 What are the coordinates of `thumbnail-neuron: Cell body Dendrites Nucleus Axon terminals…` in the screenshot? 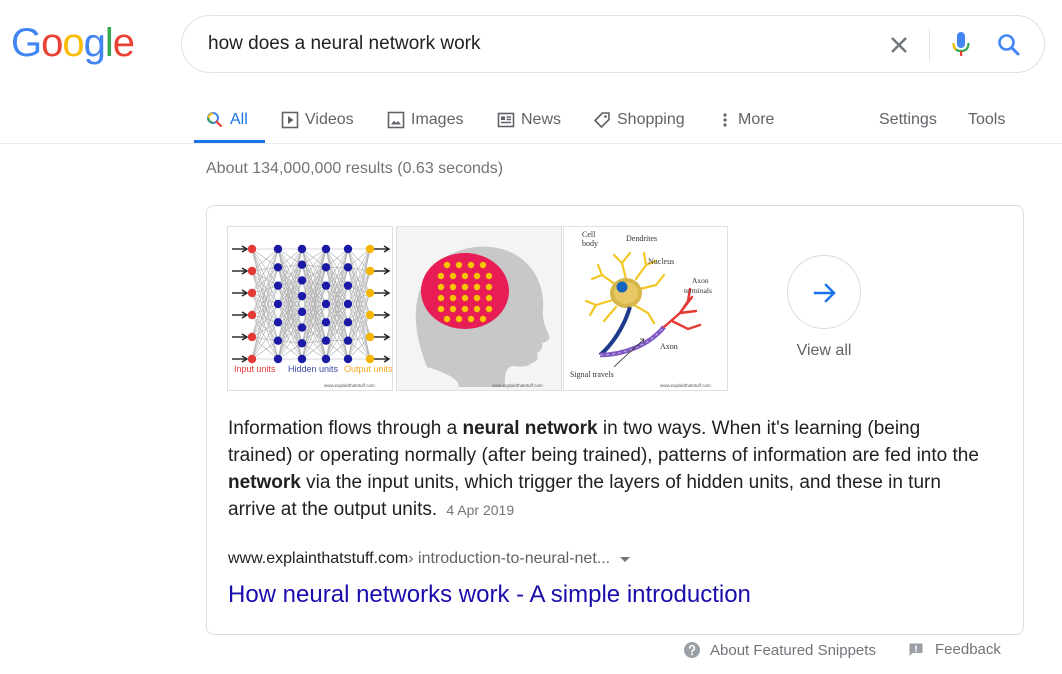 It's located at (645, 308).